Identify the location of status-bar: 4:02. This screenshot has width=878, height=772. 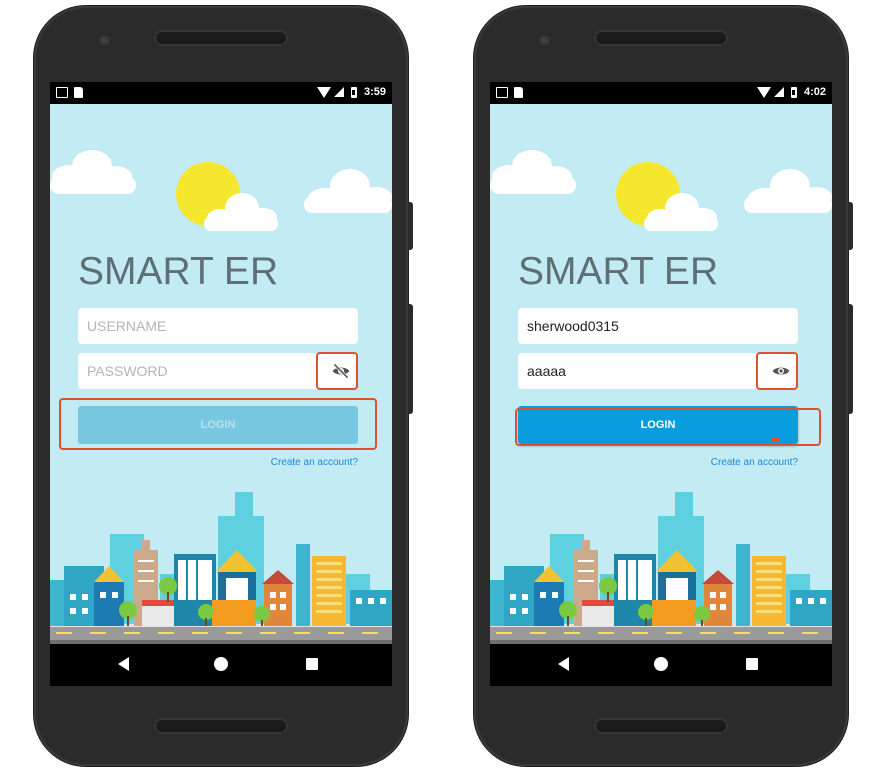
(661, 93).